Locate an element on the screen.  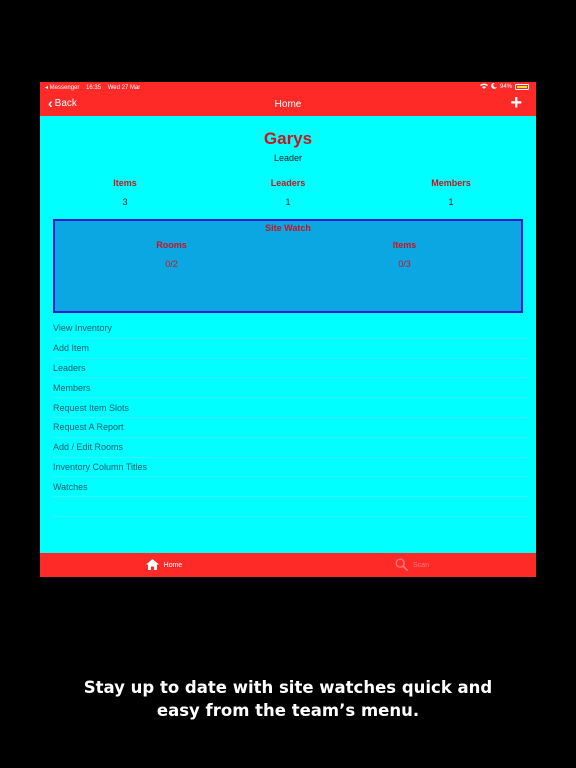
navigation-bar: ‹ Back Home + is located at coordinates (288, 104).